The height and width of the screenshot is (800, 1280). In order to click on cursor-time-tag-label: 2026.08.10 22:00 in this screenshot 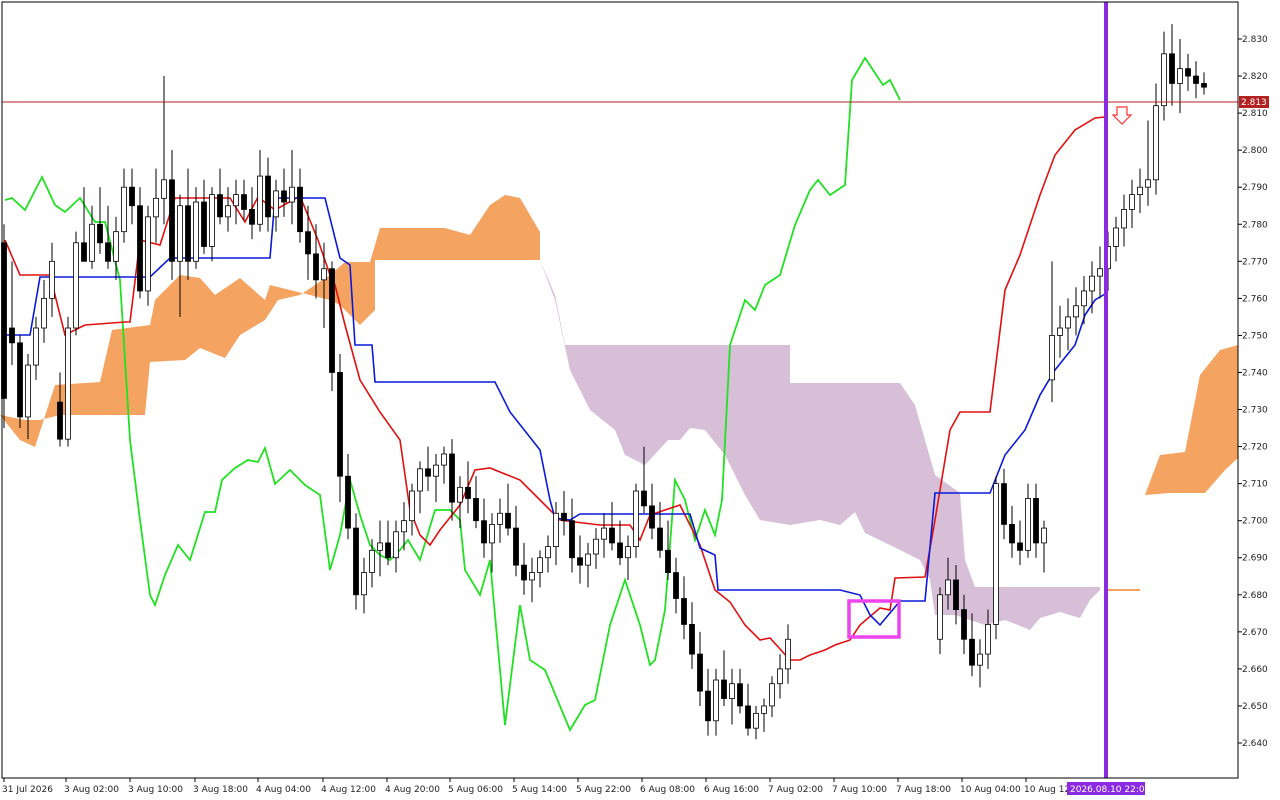, I will do `click(1110, 790)`.